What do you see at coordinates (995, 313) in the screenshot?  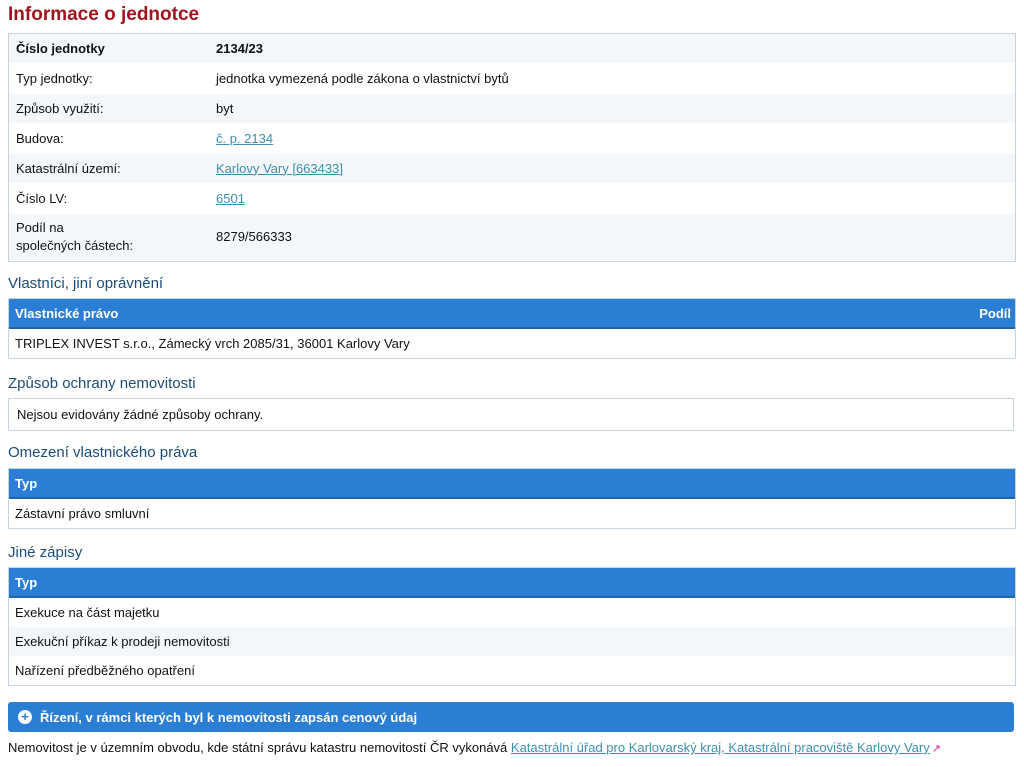 I see `column-header-share: Podíl` at bounding box center [995, 313].